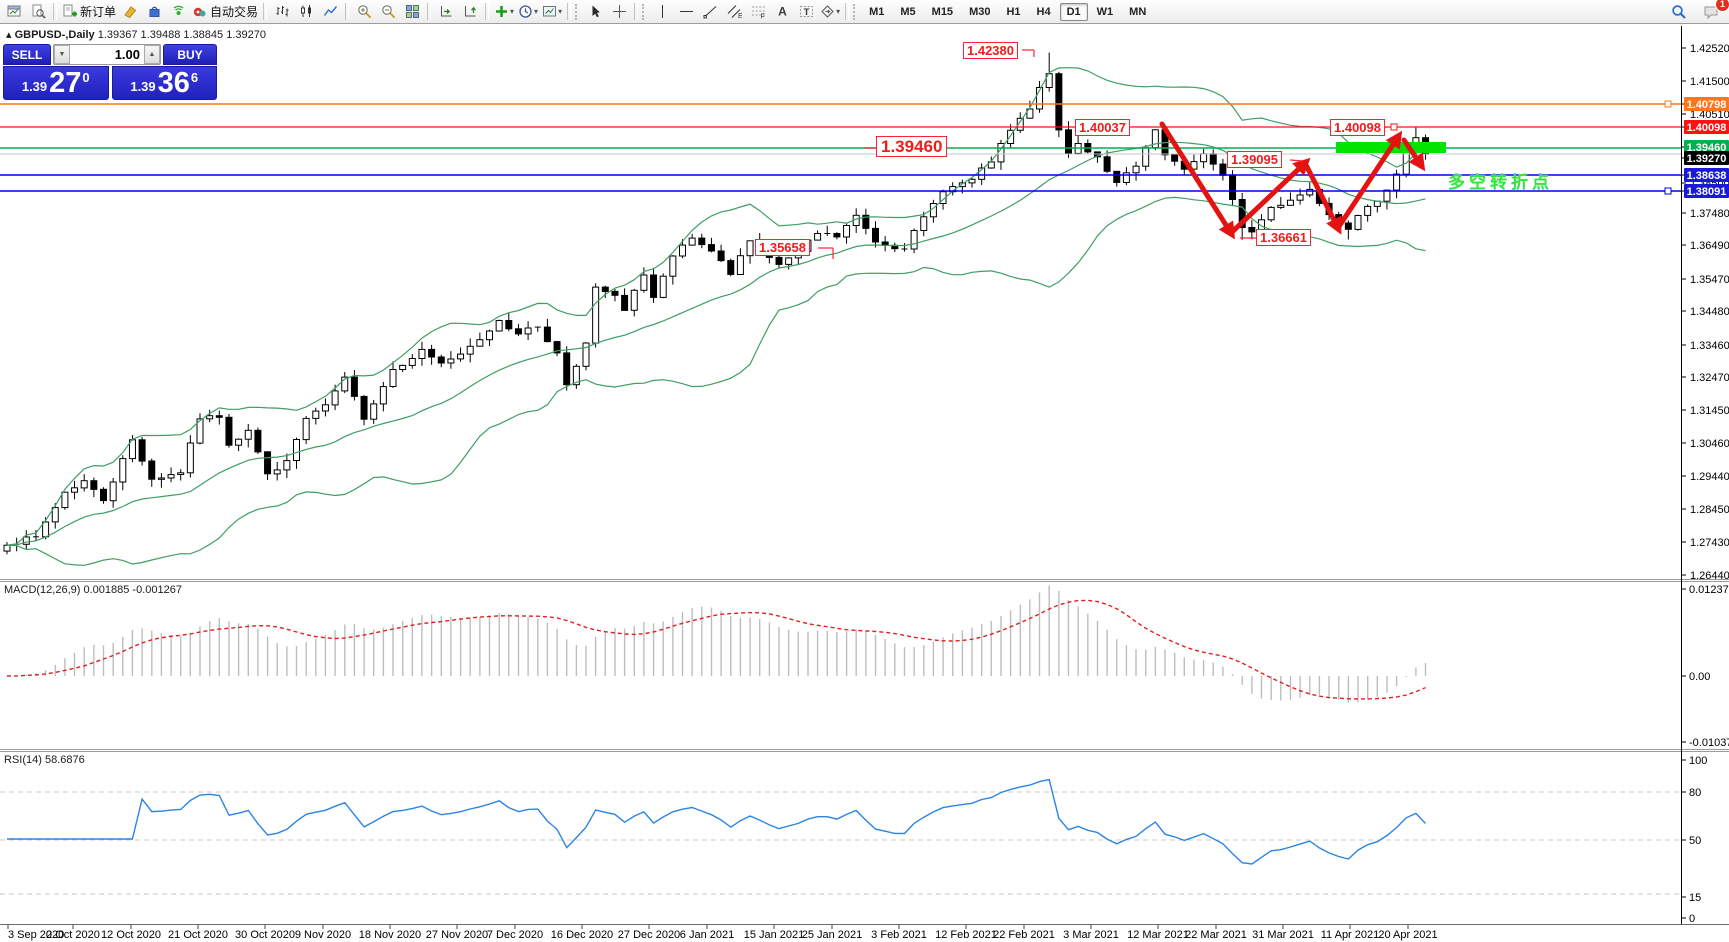 The width and height of the screenshot is (1729, 942). I want to click on timeframe-M15: M15, so click(942, 12).